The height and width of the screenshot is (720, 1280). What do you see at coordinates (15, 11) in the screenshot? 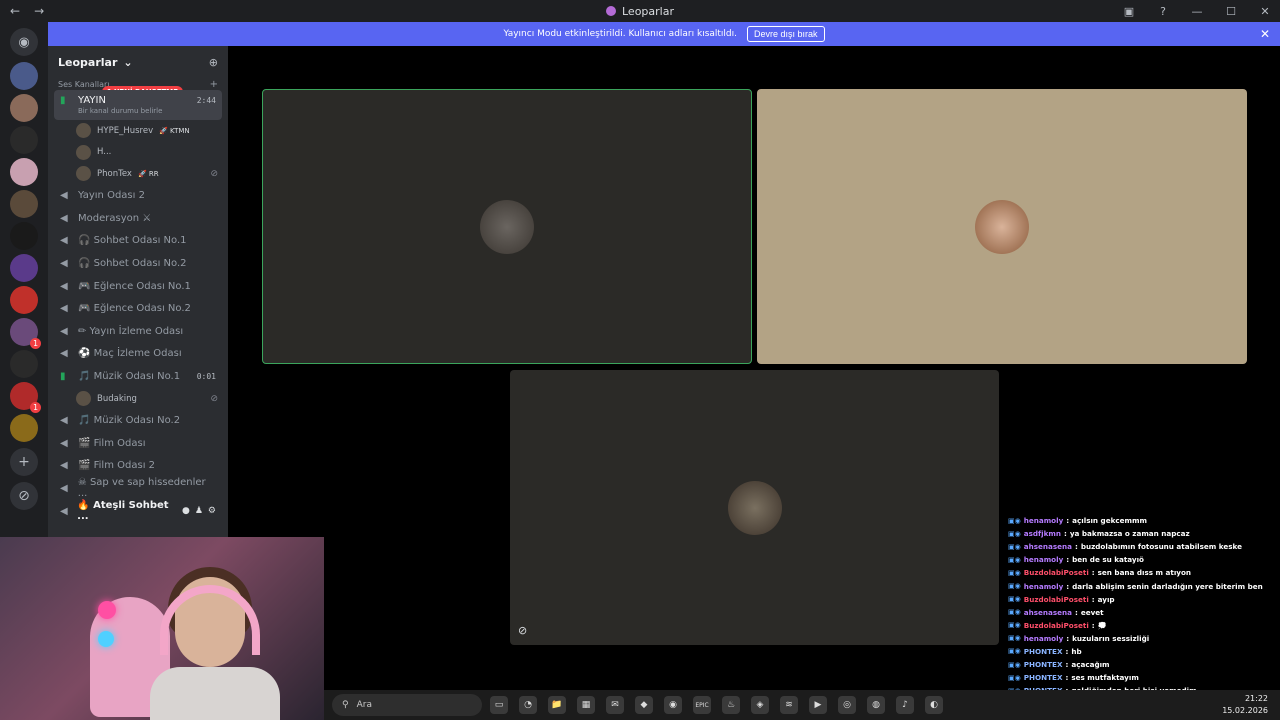
I see `back-arrow-icon: ←` at bounding box center [15, 11].